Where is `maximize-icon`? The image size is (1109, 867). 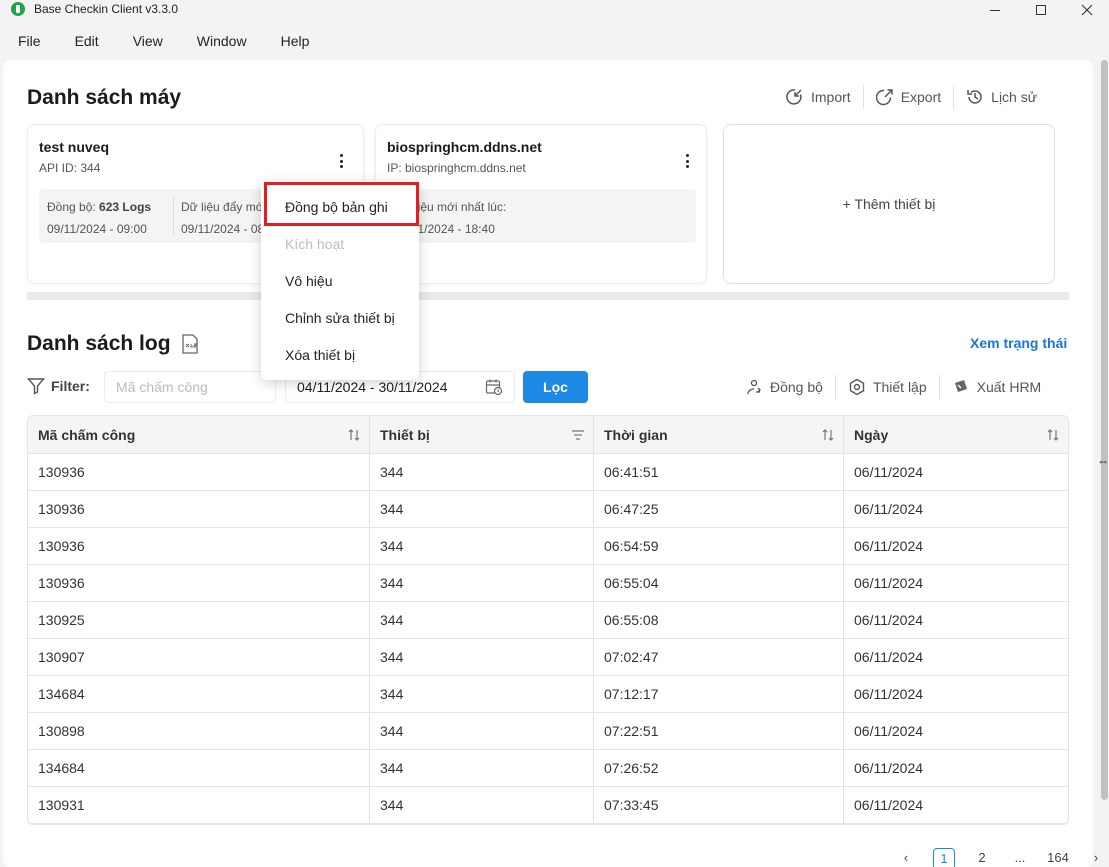
maximize-icon is located at coordinates (1041, 10).